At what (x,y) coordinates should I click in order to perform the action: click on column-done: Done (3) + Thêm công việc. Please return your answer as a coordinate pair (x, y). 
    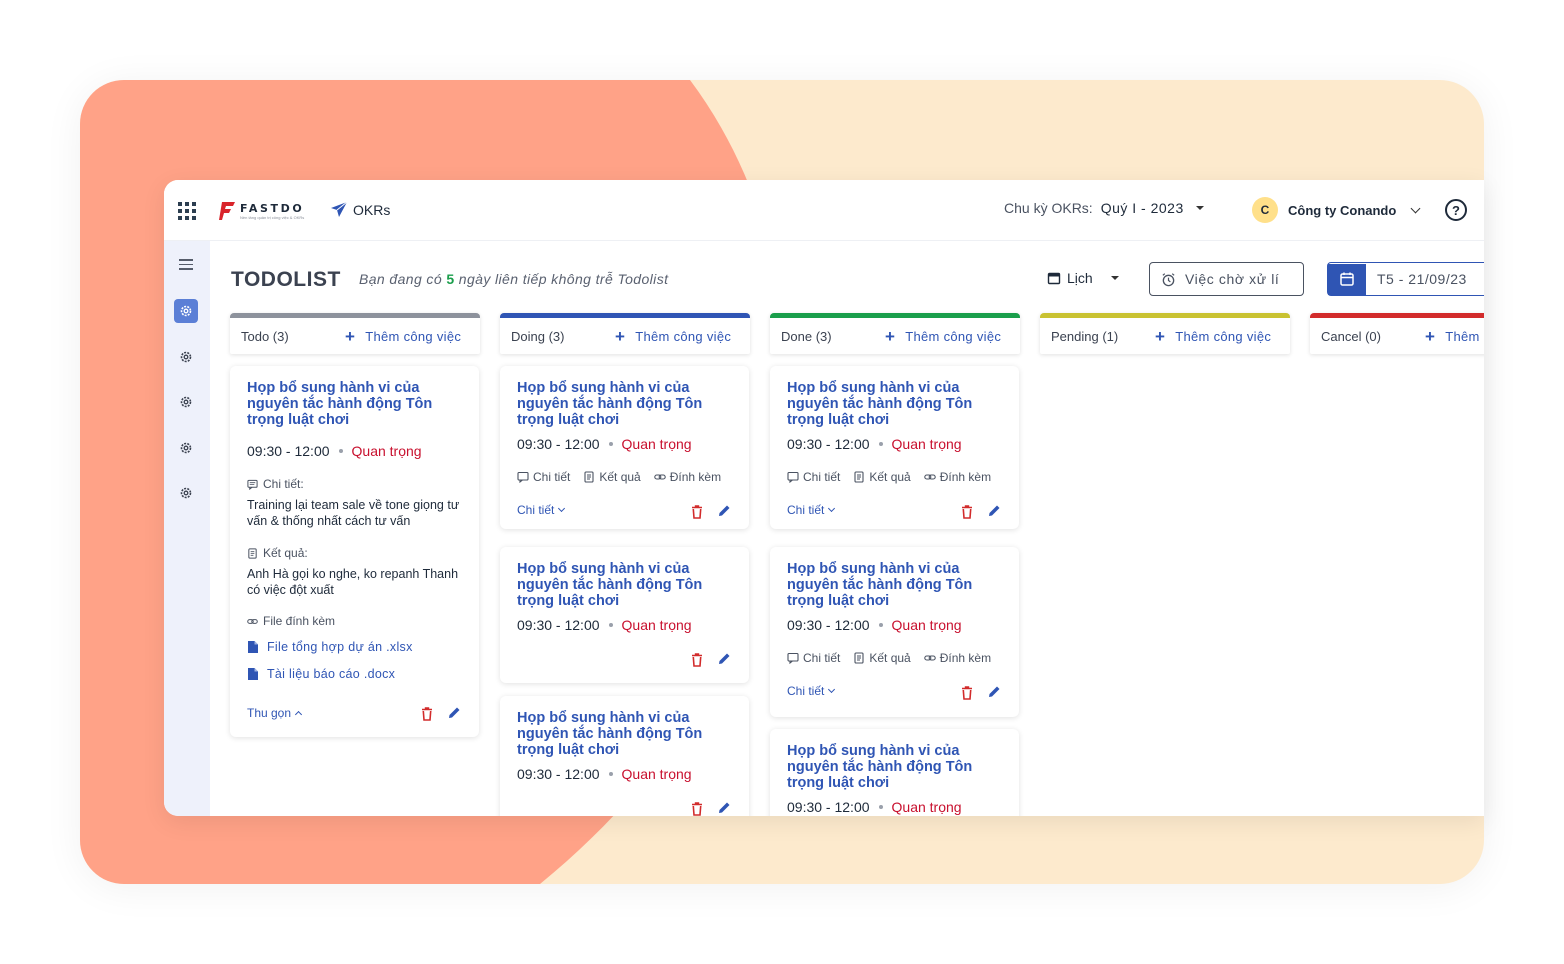
    Looking at the image, I should click on (895, 333).